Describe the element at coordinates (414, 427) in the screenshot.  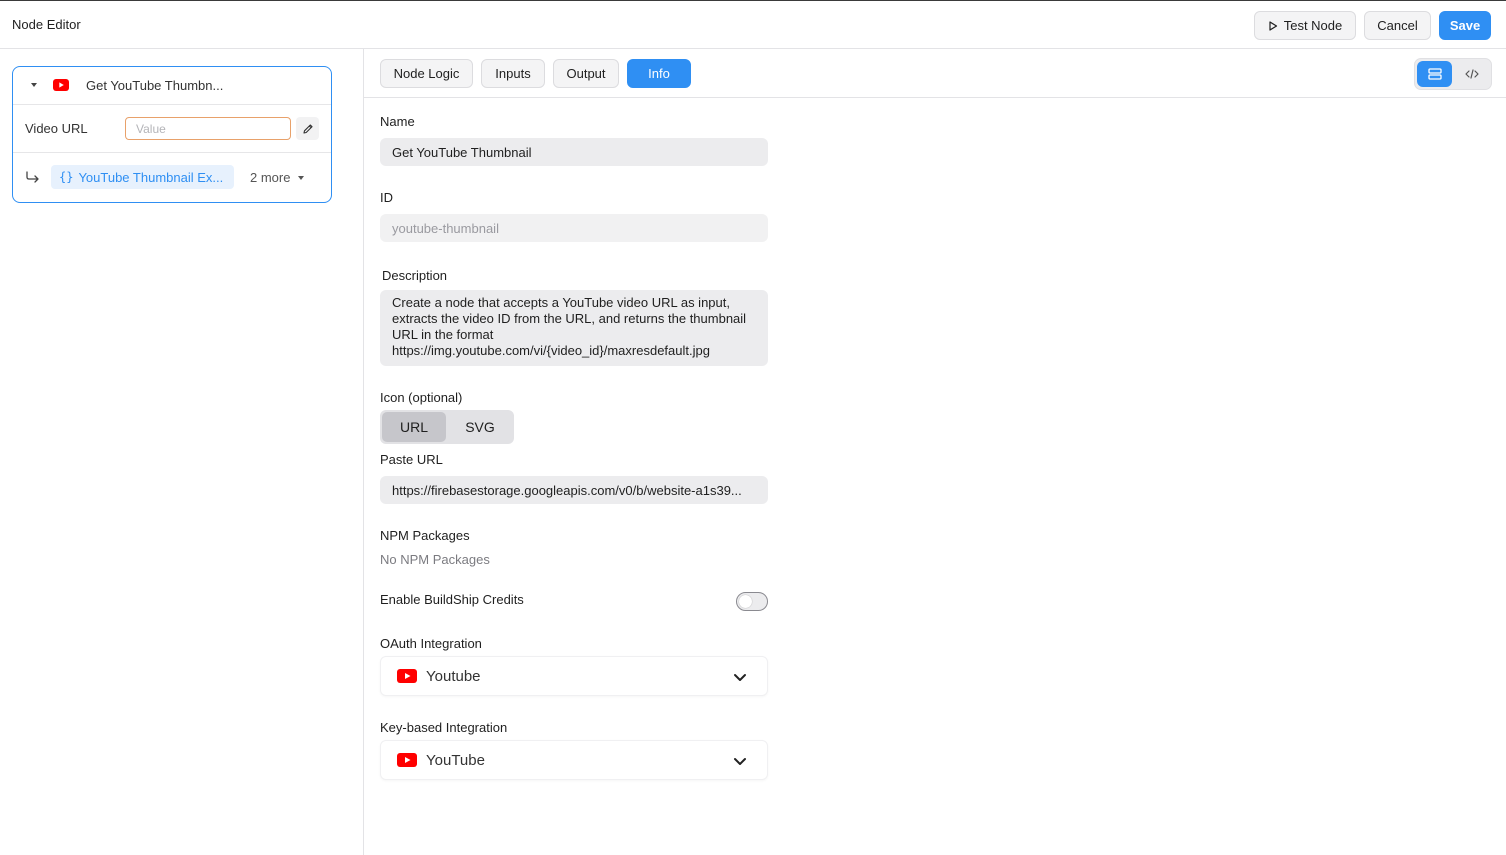
I see `icon-url-option: URL` at that location.